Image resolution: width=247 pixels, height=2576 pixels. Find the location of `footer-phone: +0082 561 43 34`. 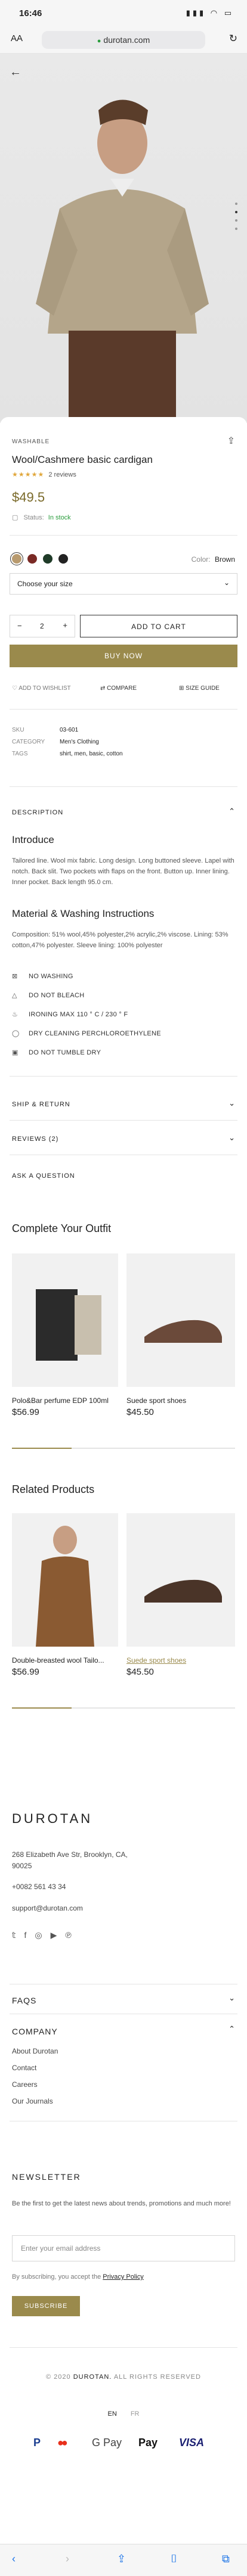

footer-phone: +0082 561 43 34 is located at coordinates (39, 1887).